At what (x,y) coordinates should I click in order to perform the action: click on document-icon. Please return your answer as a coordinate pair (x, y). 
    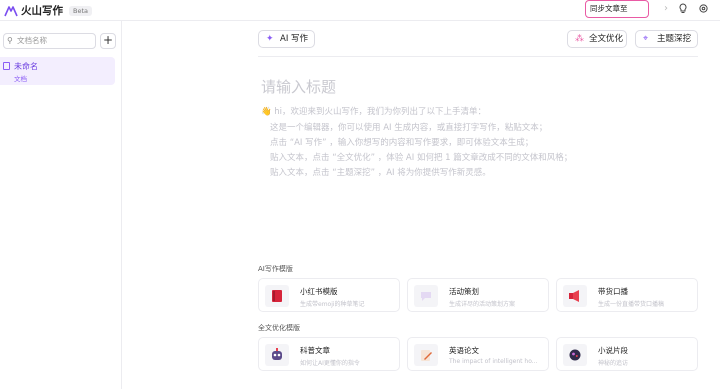
    Looking at the image, I should click on (6, 66).